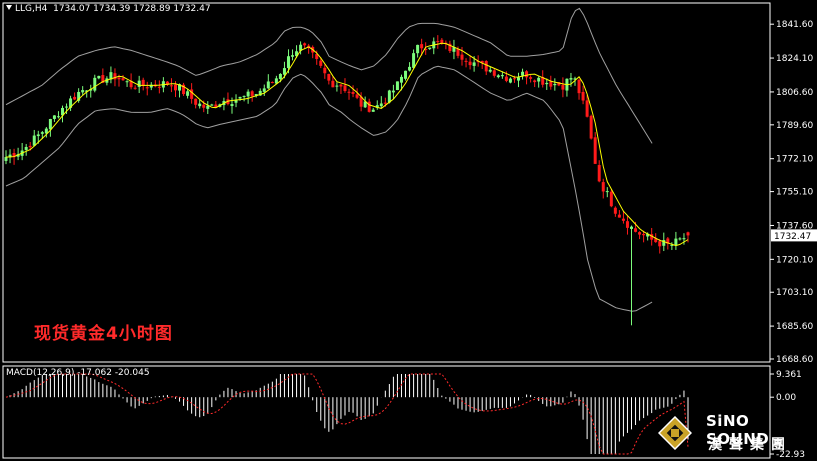 The width and height of the screenshot is (817, 461). I want to click on dropdown-triangle-icon, so click(9, 7).